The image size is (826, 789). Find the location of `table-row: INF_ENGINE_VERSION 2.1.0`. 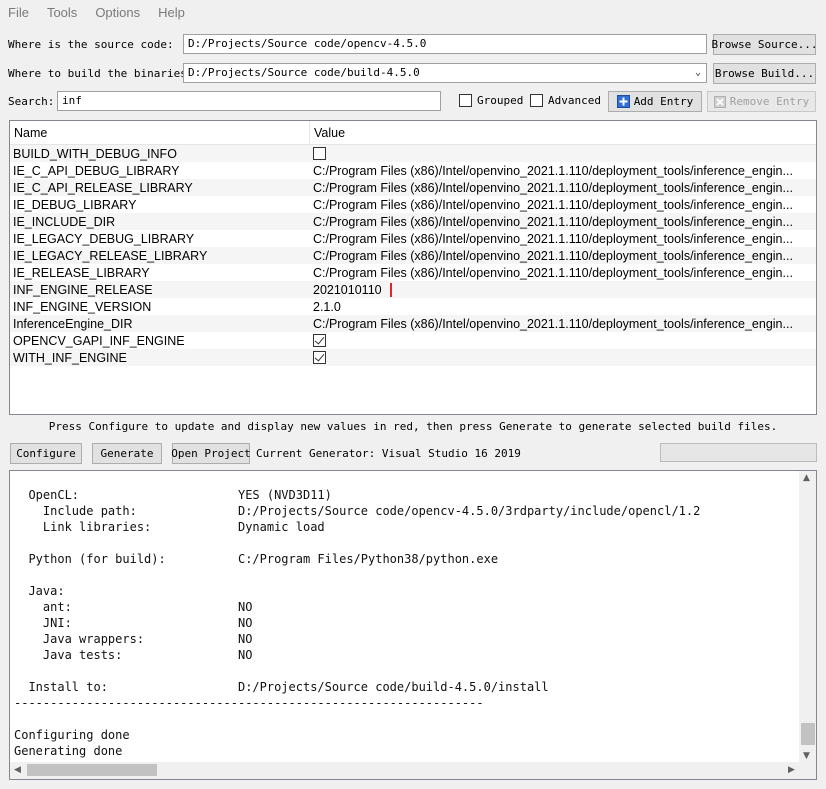

table-row: INF_ENGINE_VERSION 2.1.0 is located at coordinates (413, 306).